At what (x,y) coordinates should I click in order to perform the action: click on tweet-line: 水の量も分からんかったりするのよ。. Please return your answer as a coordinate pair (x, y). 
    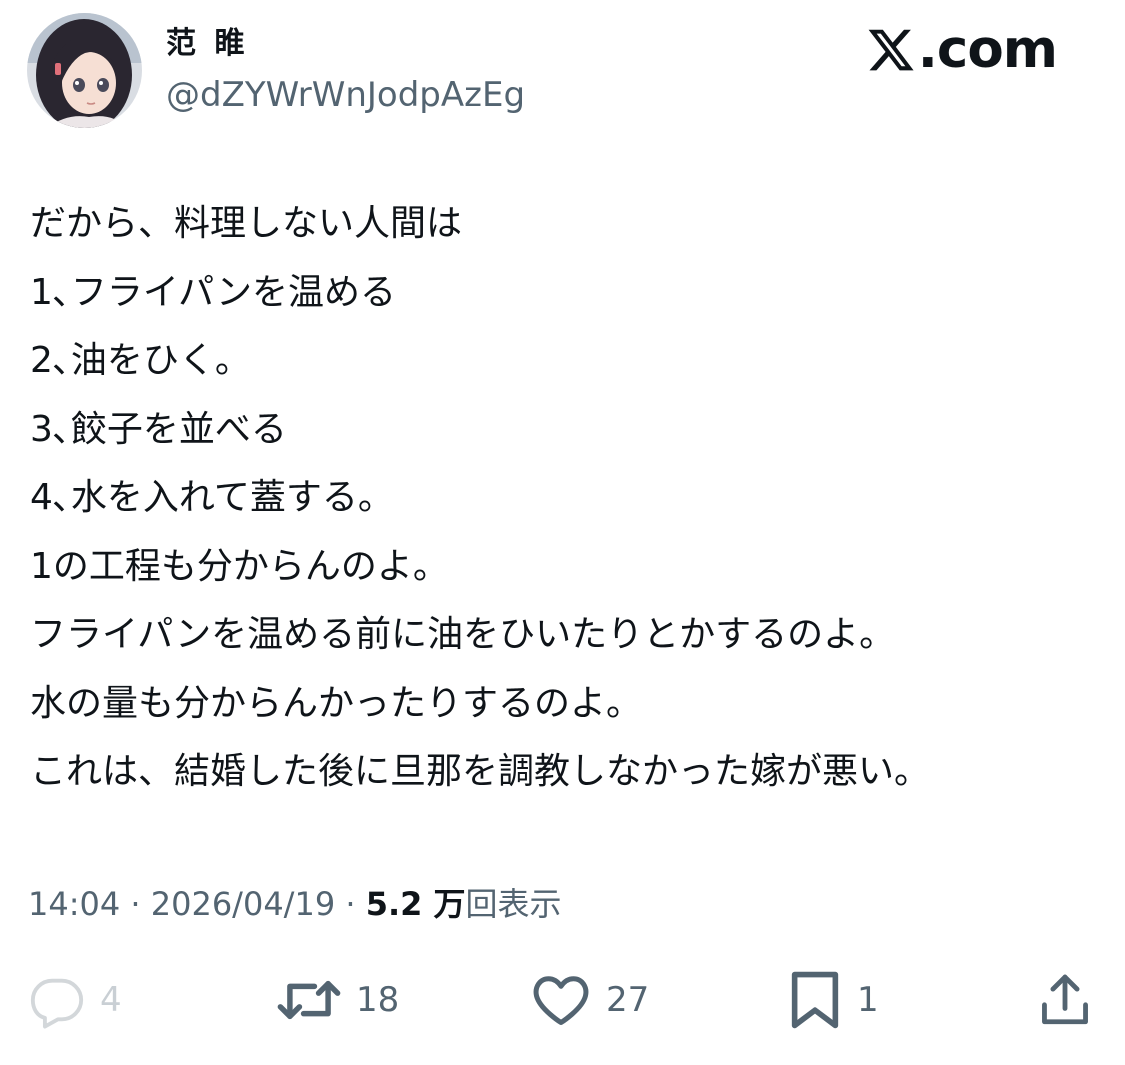
    Looking at the image, I should click on (336, 703).